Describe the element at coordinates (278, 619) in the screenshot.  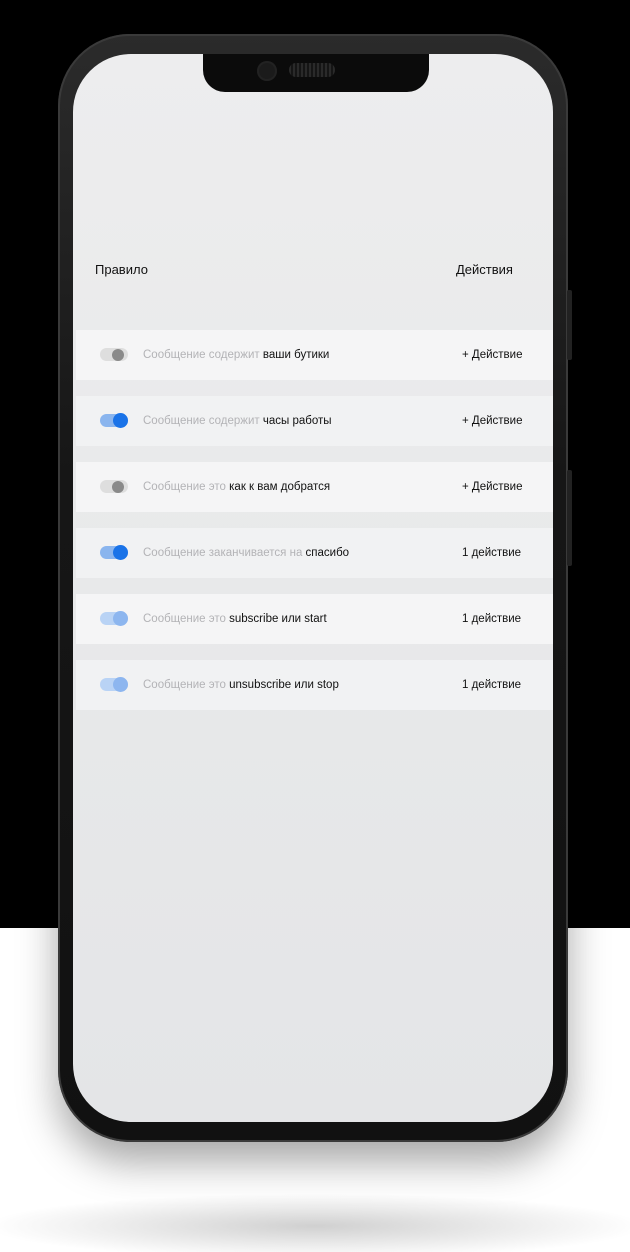
I see `rule-keyword: subscribe или start` at that location.